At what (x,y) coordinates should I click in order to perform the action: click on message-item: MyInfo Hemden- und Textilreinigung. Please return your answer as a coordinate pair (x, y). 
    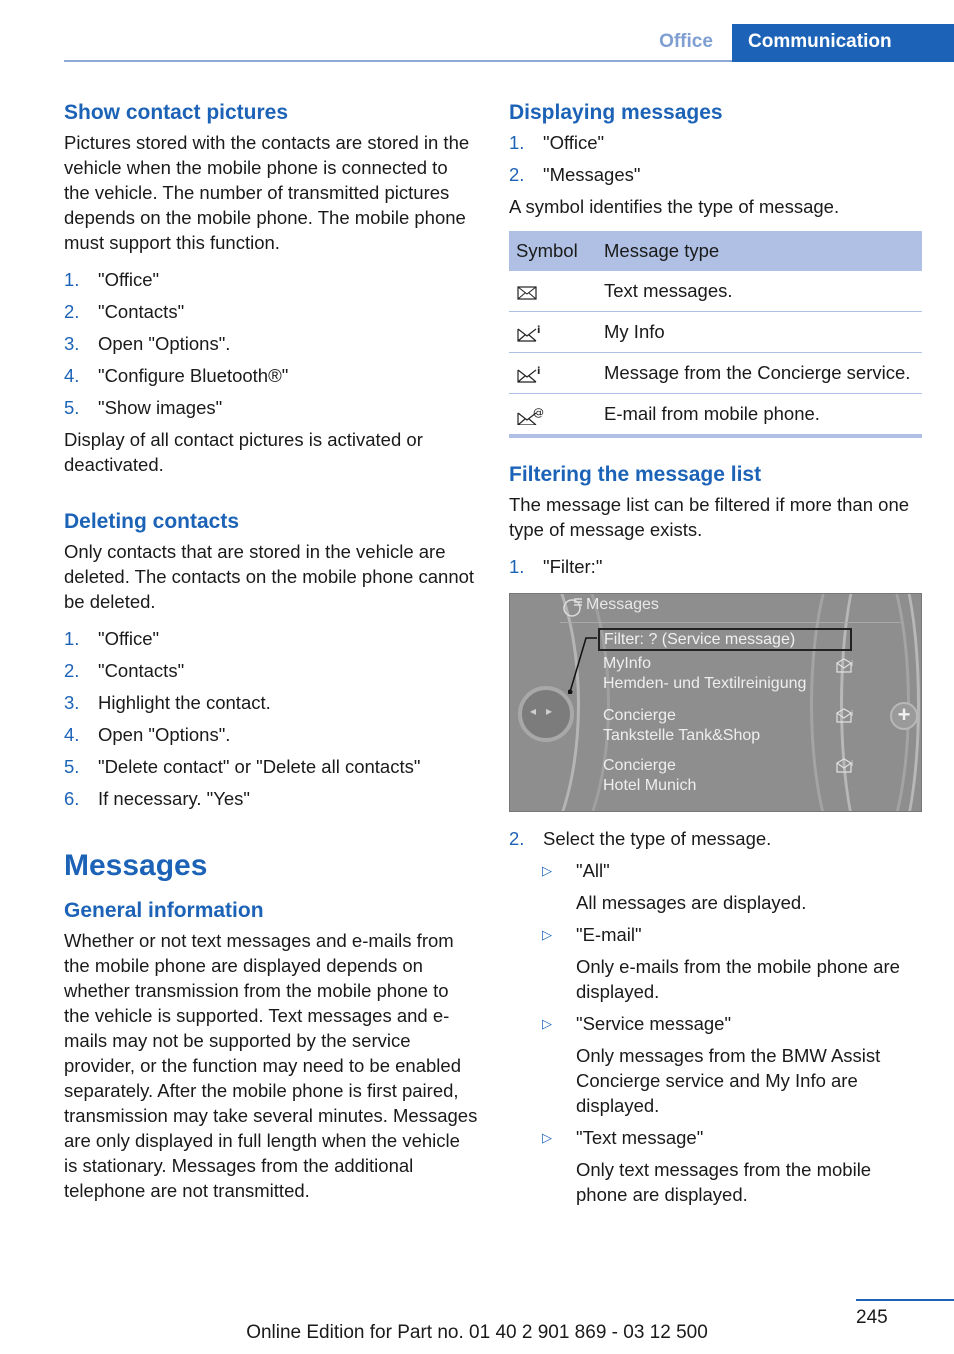
    Looking at the image, I should click on (704, 674).